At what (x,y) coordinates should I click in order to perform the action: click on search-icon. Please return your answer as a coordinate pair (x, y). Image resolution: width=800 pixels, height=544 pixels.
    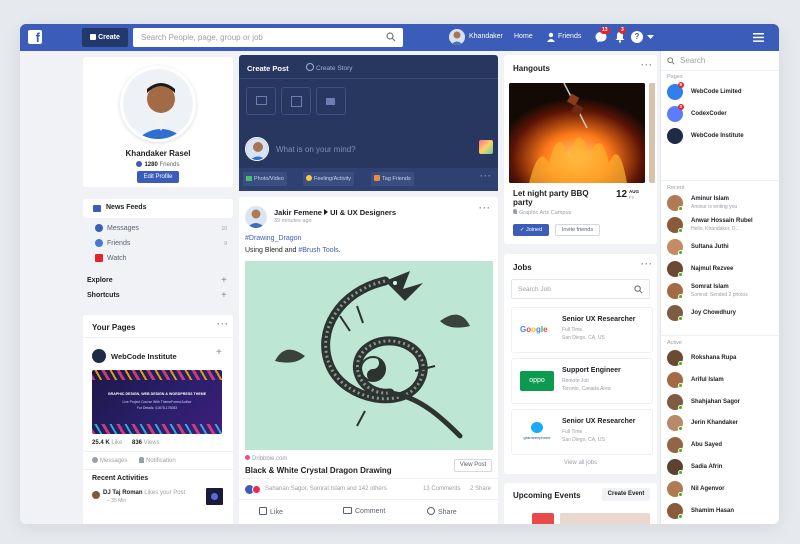
    Looking at the image, I should click on (391, 37).